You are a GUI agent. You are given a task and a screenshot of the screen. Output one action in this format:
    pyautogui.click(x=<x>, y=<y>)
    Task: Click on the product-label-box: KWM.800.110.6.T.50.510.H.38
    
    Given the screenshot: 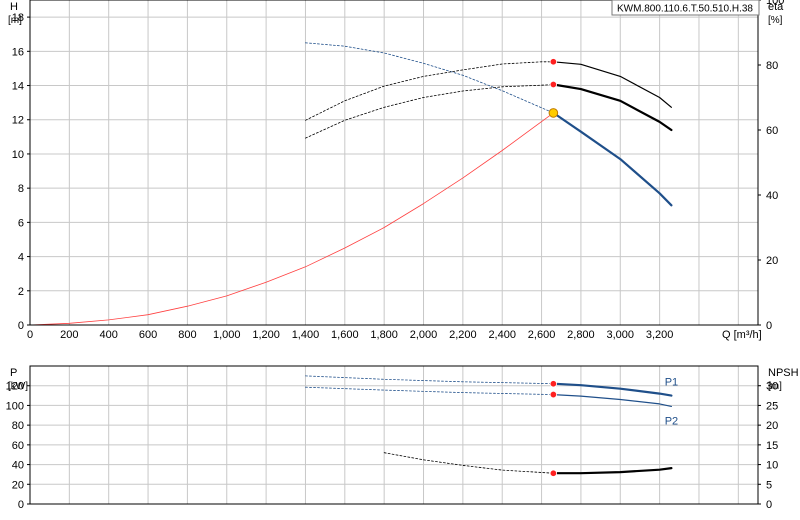 What is the action you would take?
    pyautogui.click(x=685, y=8)
    